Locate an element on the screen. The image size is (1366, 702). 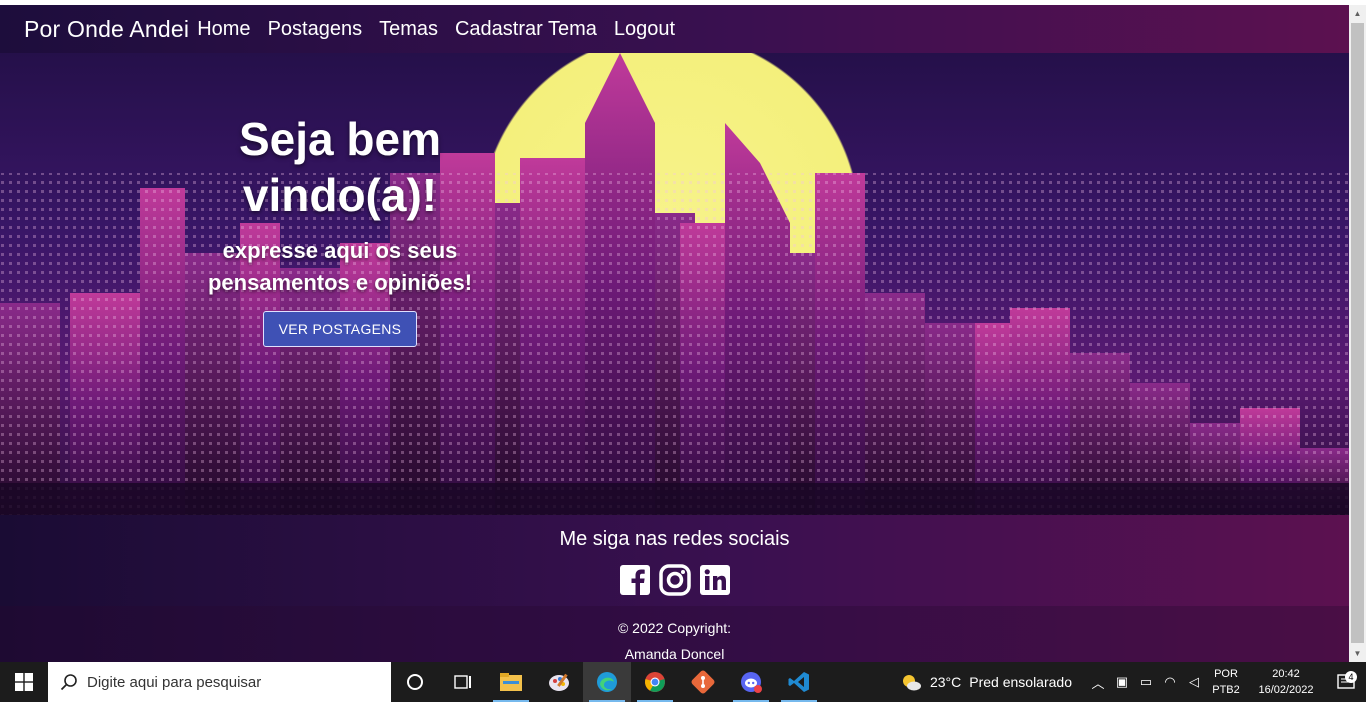
copyright-text: © 2022 Copyright: Amanda Doncel is located at coordinates (674, 638).